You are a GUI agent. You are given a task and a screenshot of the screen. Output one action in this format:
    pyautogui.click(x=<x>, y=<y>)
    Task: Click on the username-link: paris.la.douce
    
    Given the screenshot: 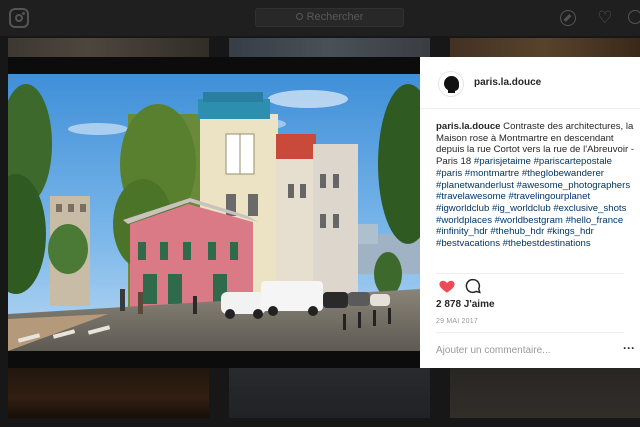 What is the action you would take?
    pyautogui.click(x=507, y=82)
    